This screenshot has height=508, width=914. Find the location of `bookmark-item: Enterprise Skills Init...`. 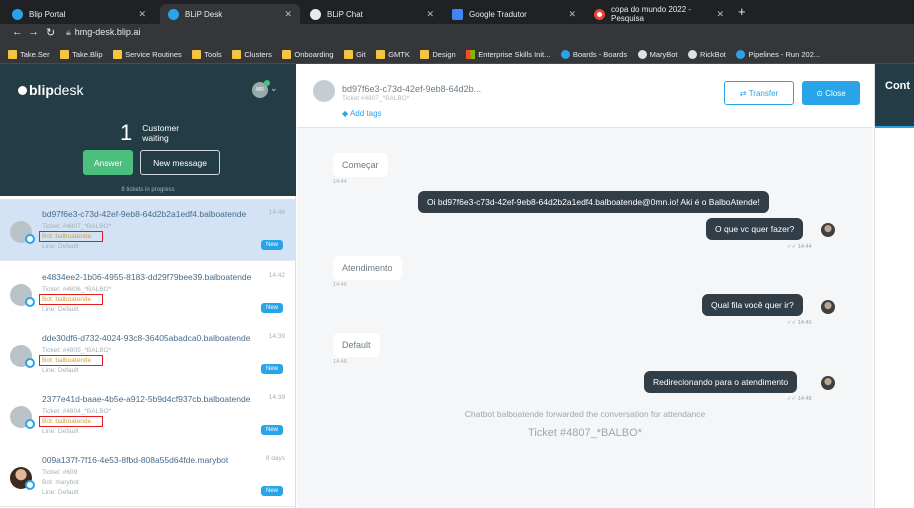

bookmark-item: Enterprise Skills Init... is located at coordinates (508, 53).